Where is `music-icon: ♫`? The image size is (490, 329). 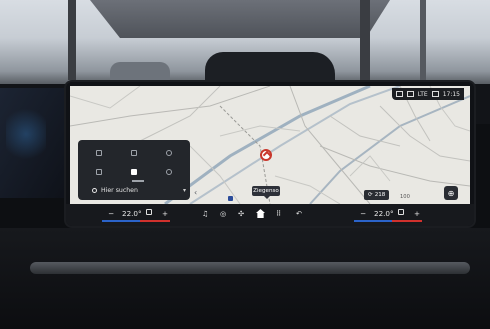 music-icon: ♫ is located at coordinates (205, 213).